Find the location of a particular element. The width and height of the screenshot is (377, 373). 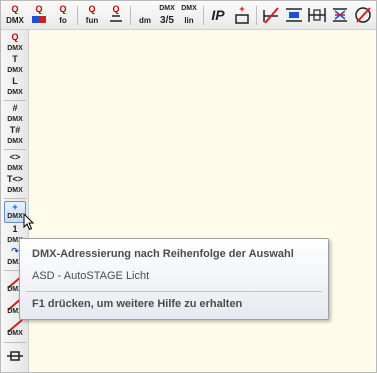

cancel-icon is located at coordinates (363, 15).